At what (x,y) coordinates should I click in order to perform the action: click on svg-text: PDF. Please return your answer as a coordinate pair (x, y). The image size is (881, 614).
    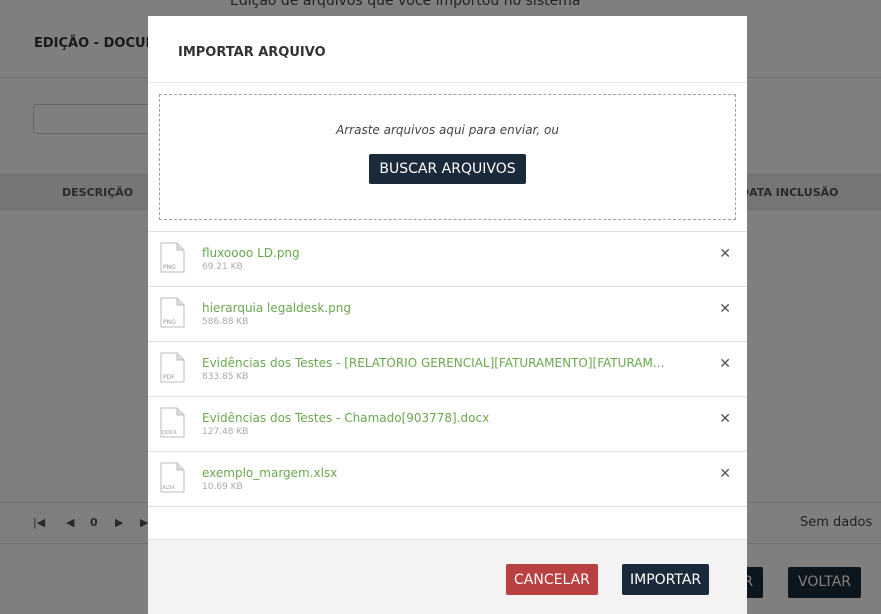
    Looking at the image, I should click on (169, 377).